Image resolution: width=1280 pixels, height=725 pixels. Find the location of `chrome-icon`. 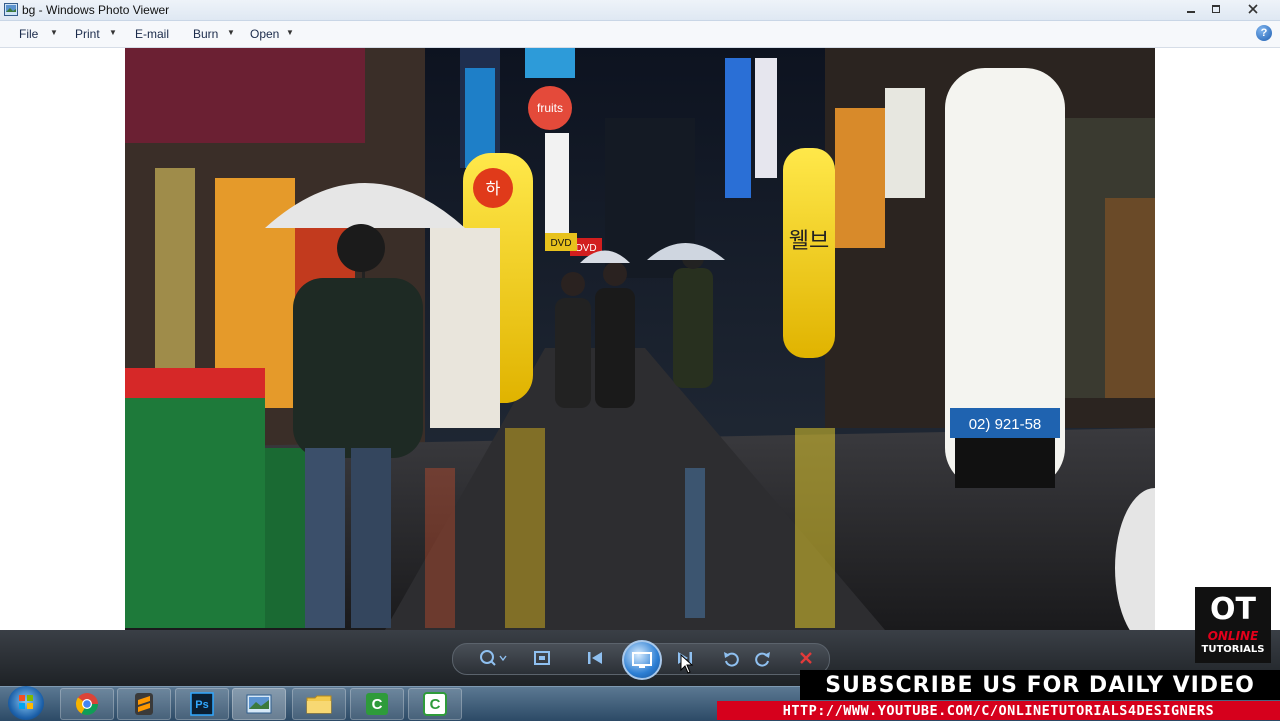

chrome-icon is located at coordinates (86, 704).